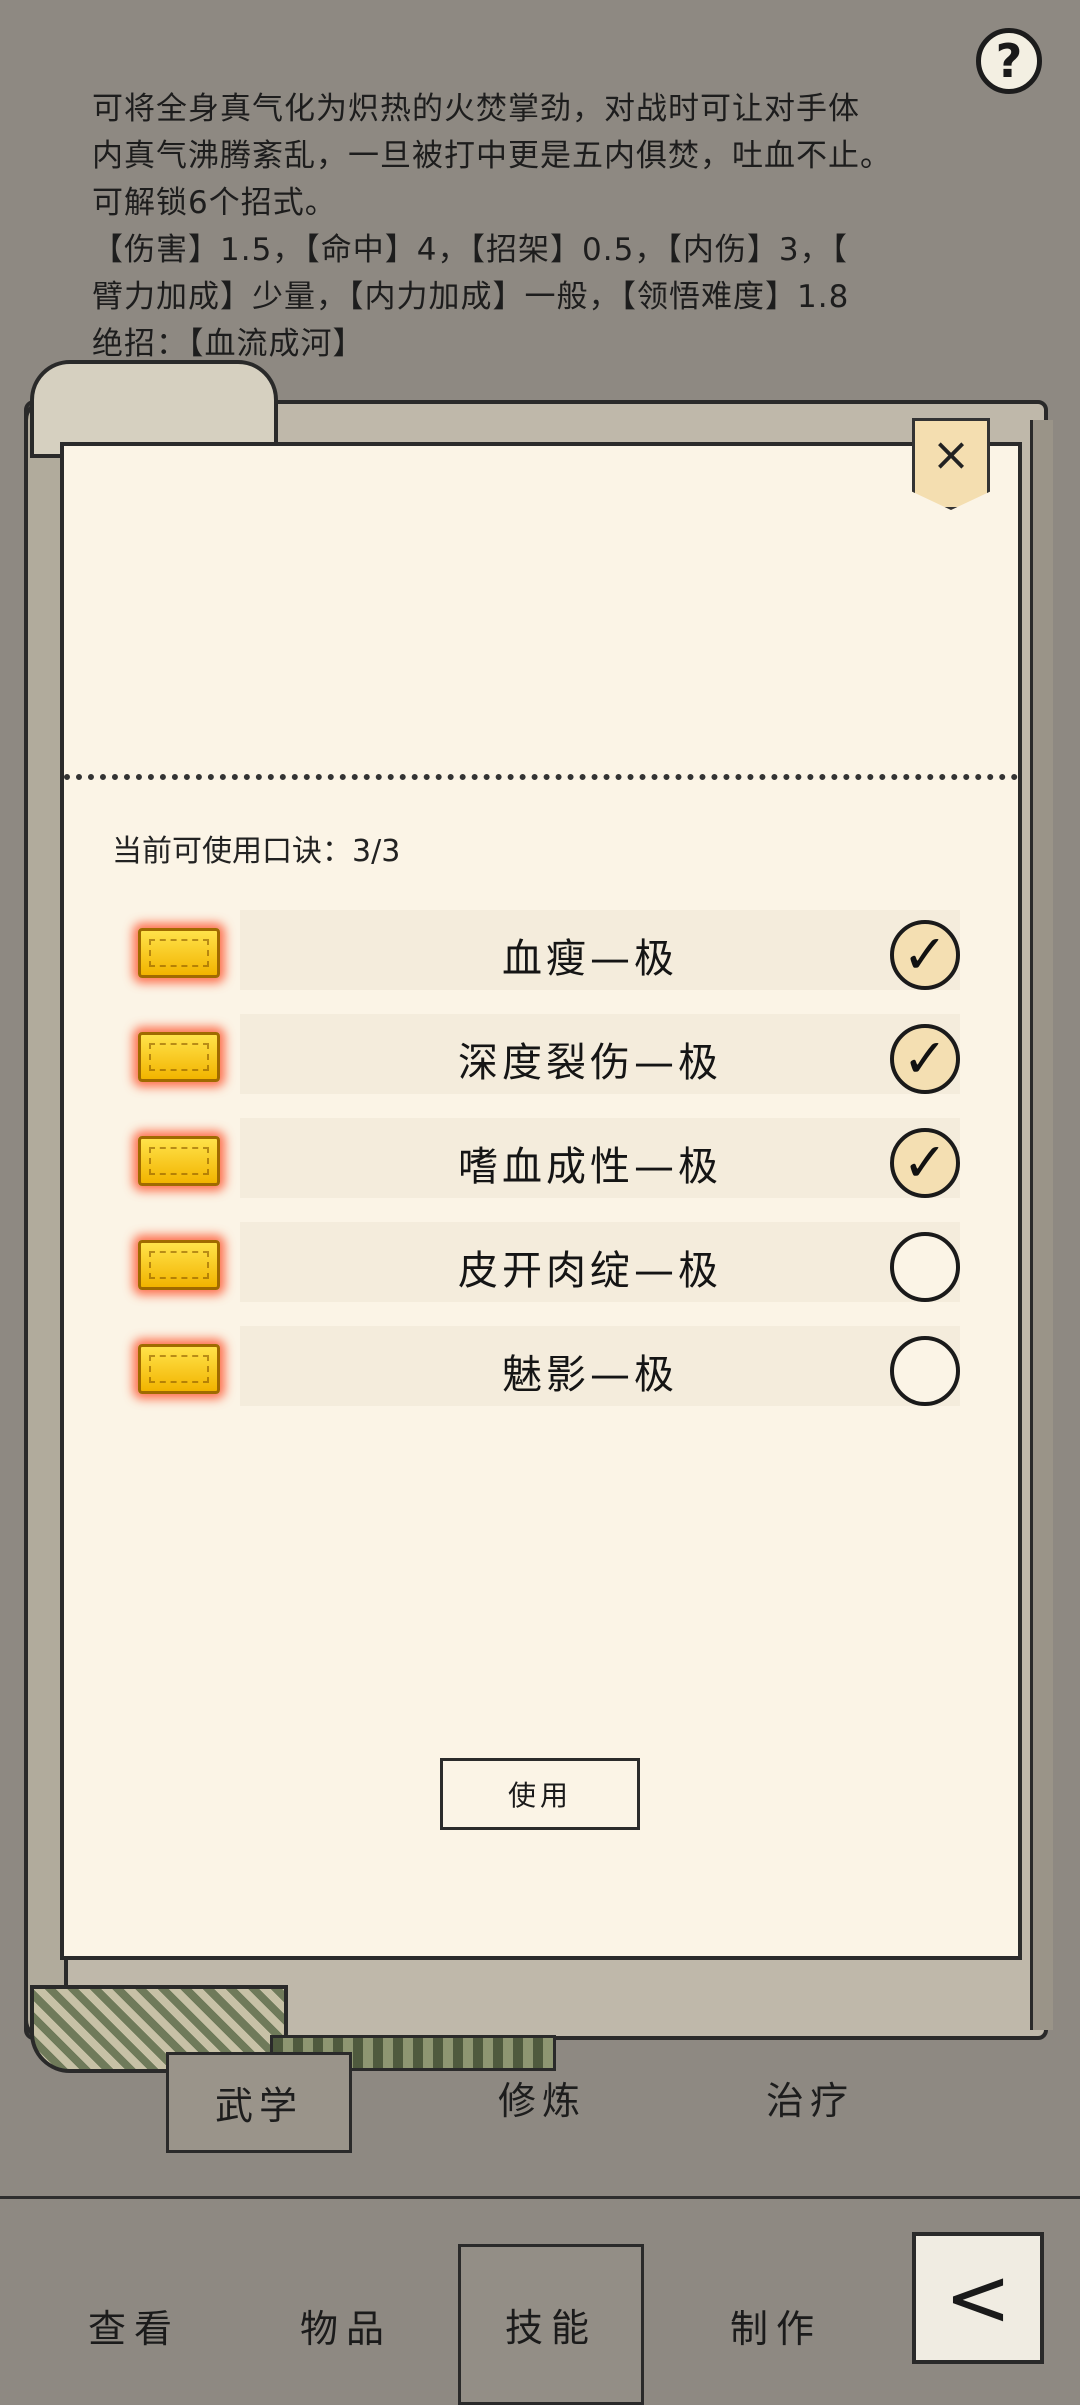  I want to click on mnemonic-count: 当前可使用口诀：3/3, so click(256, 851).